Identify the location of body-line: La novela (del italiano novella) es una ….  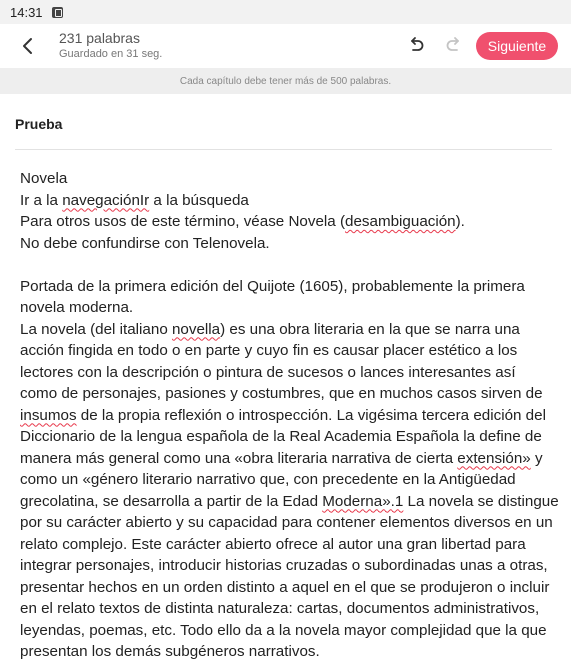
(270, 329).